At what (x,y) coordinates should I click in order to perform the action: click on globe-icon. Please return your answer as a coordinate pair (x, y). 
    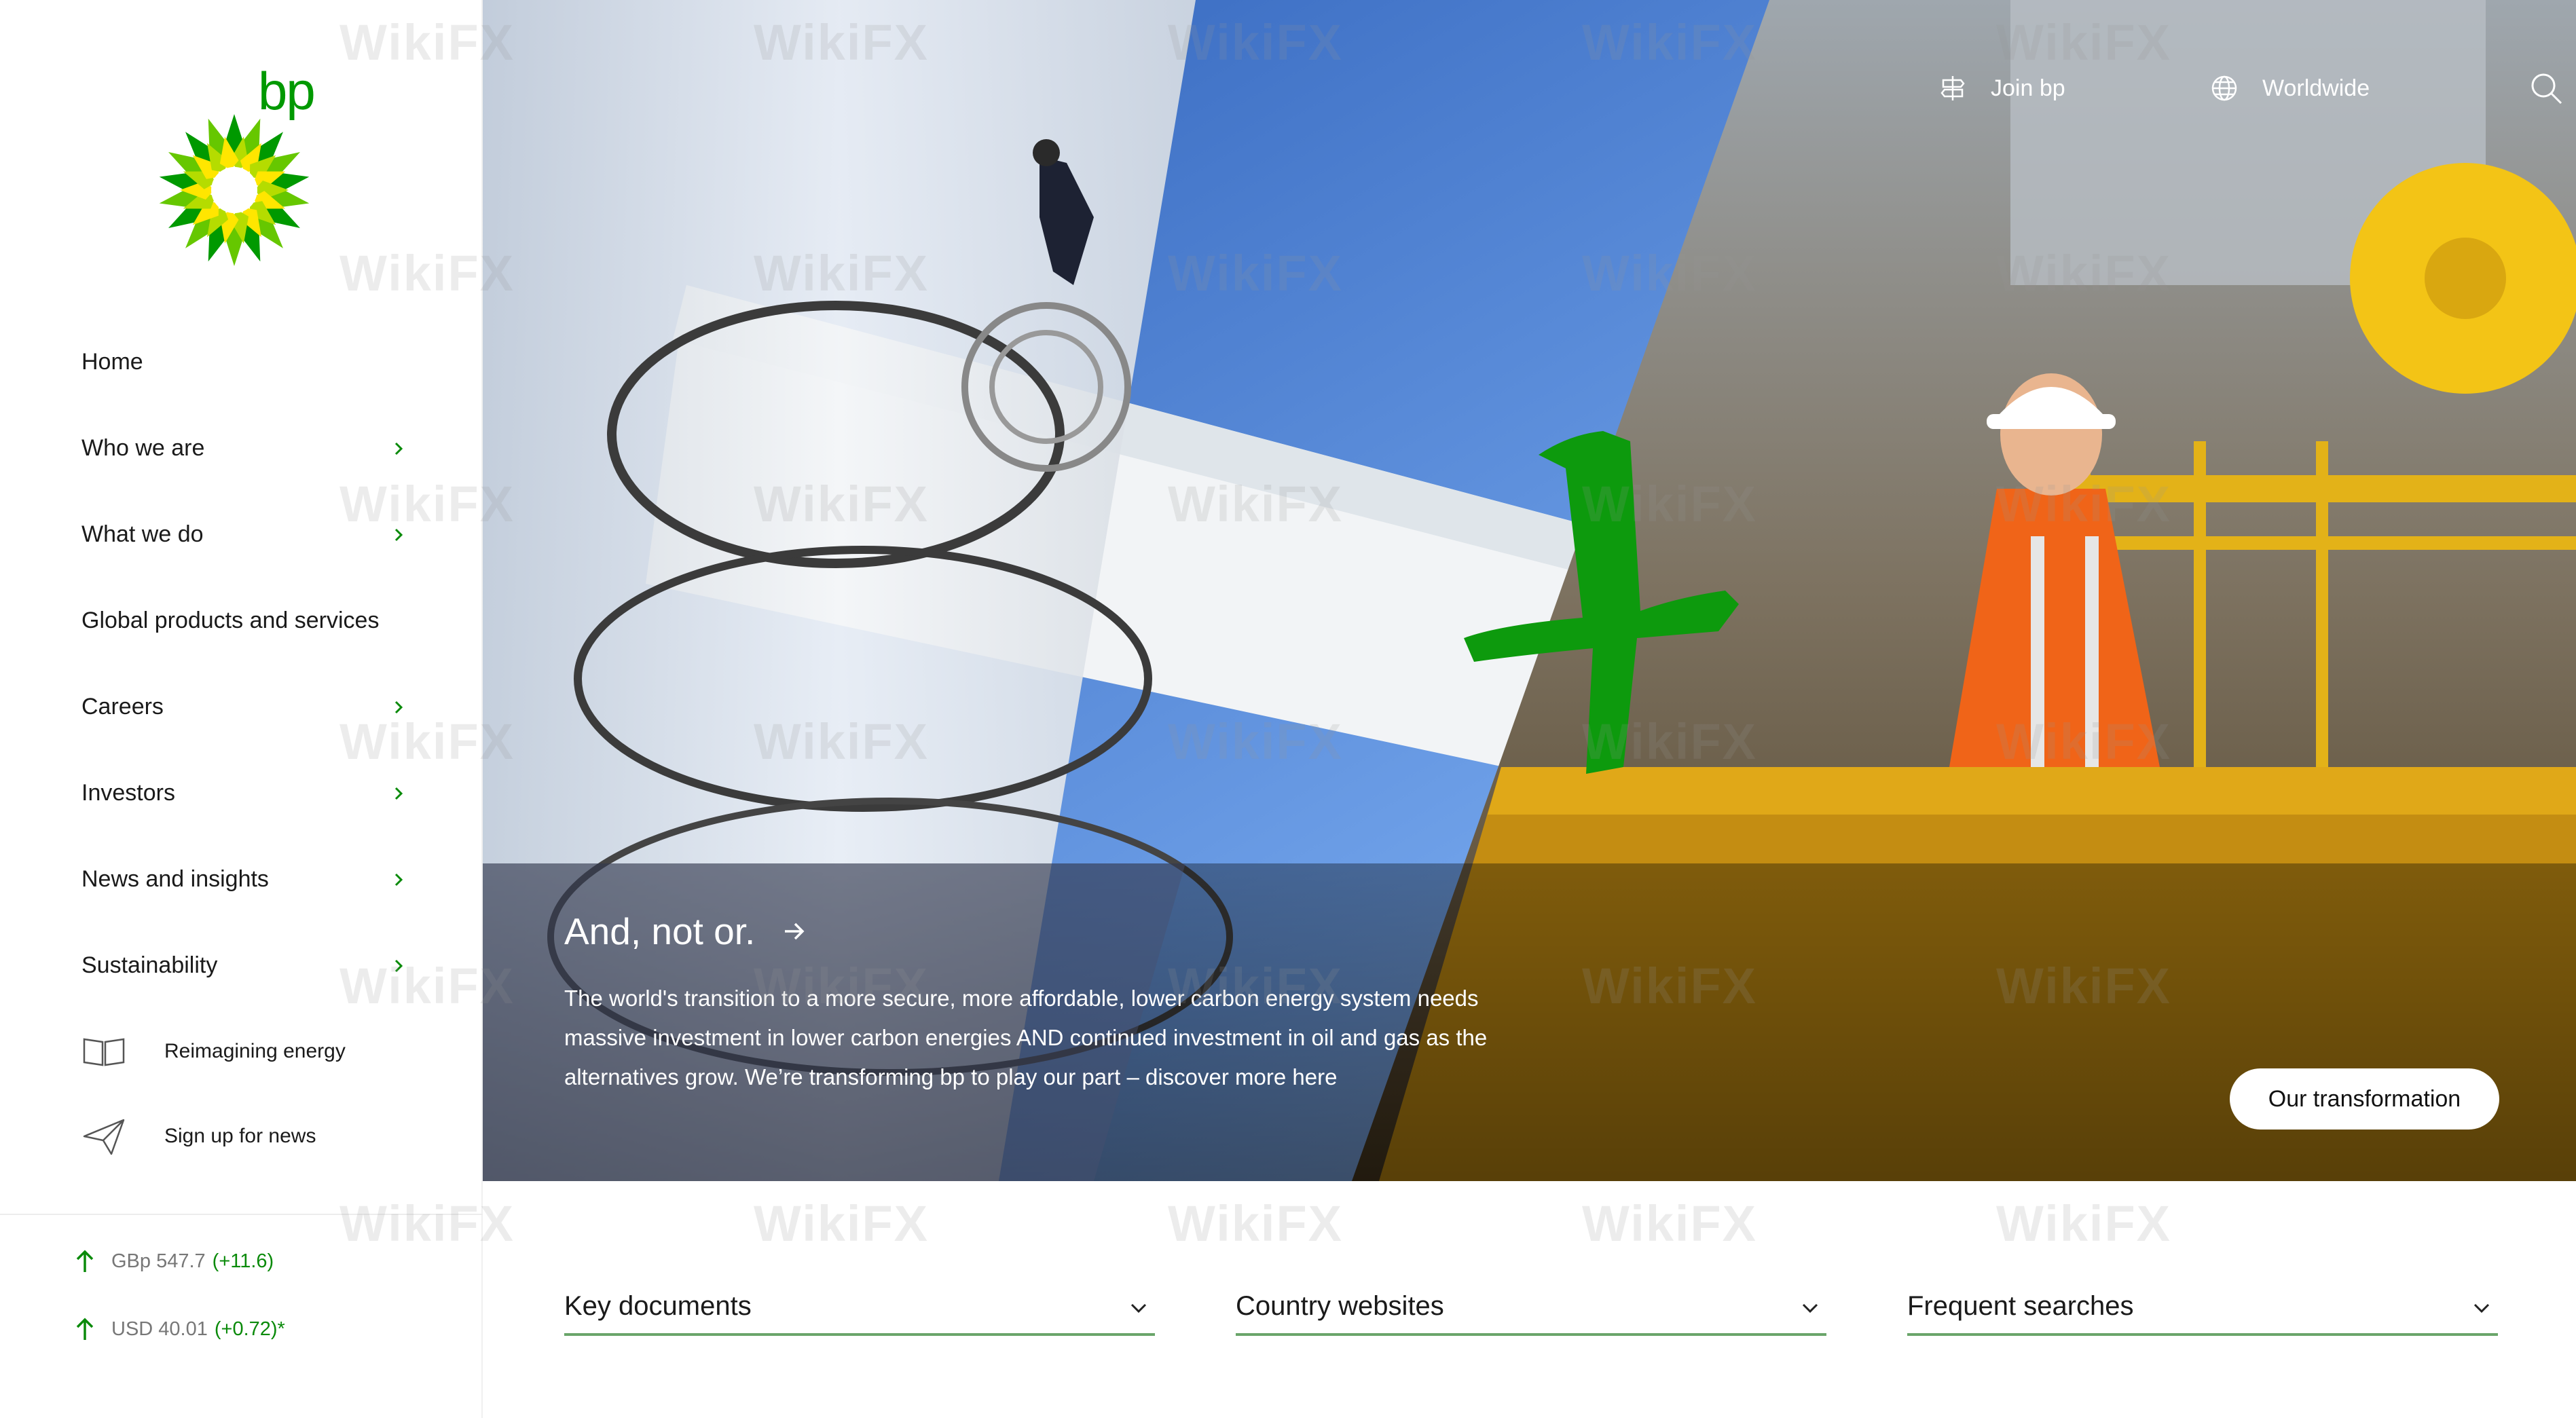
    Looking at the image, I should click on (2224, 88).